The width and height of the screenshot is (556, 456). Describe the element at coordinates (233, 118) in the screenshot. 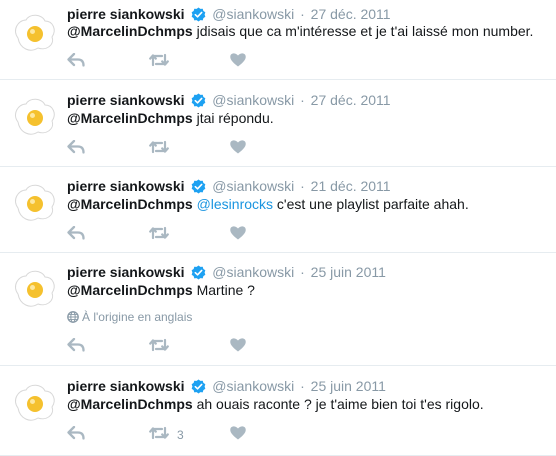

I see `tweet-body: jtai répondu.` at that location.